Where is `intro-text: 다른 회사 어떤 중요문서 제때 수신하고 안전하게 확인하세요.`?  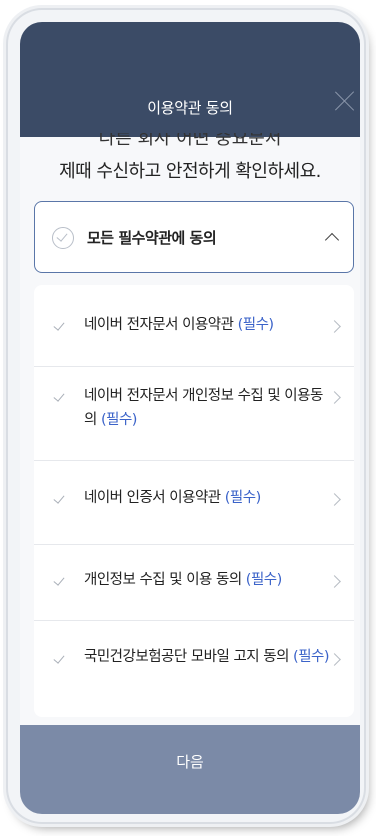
intro-text: 다른 회사 어떤 중요문서 제때 수신하고 안전하게 확인하세요. is located at coordinates (190, 158).